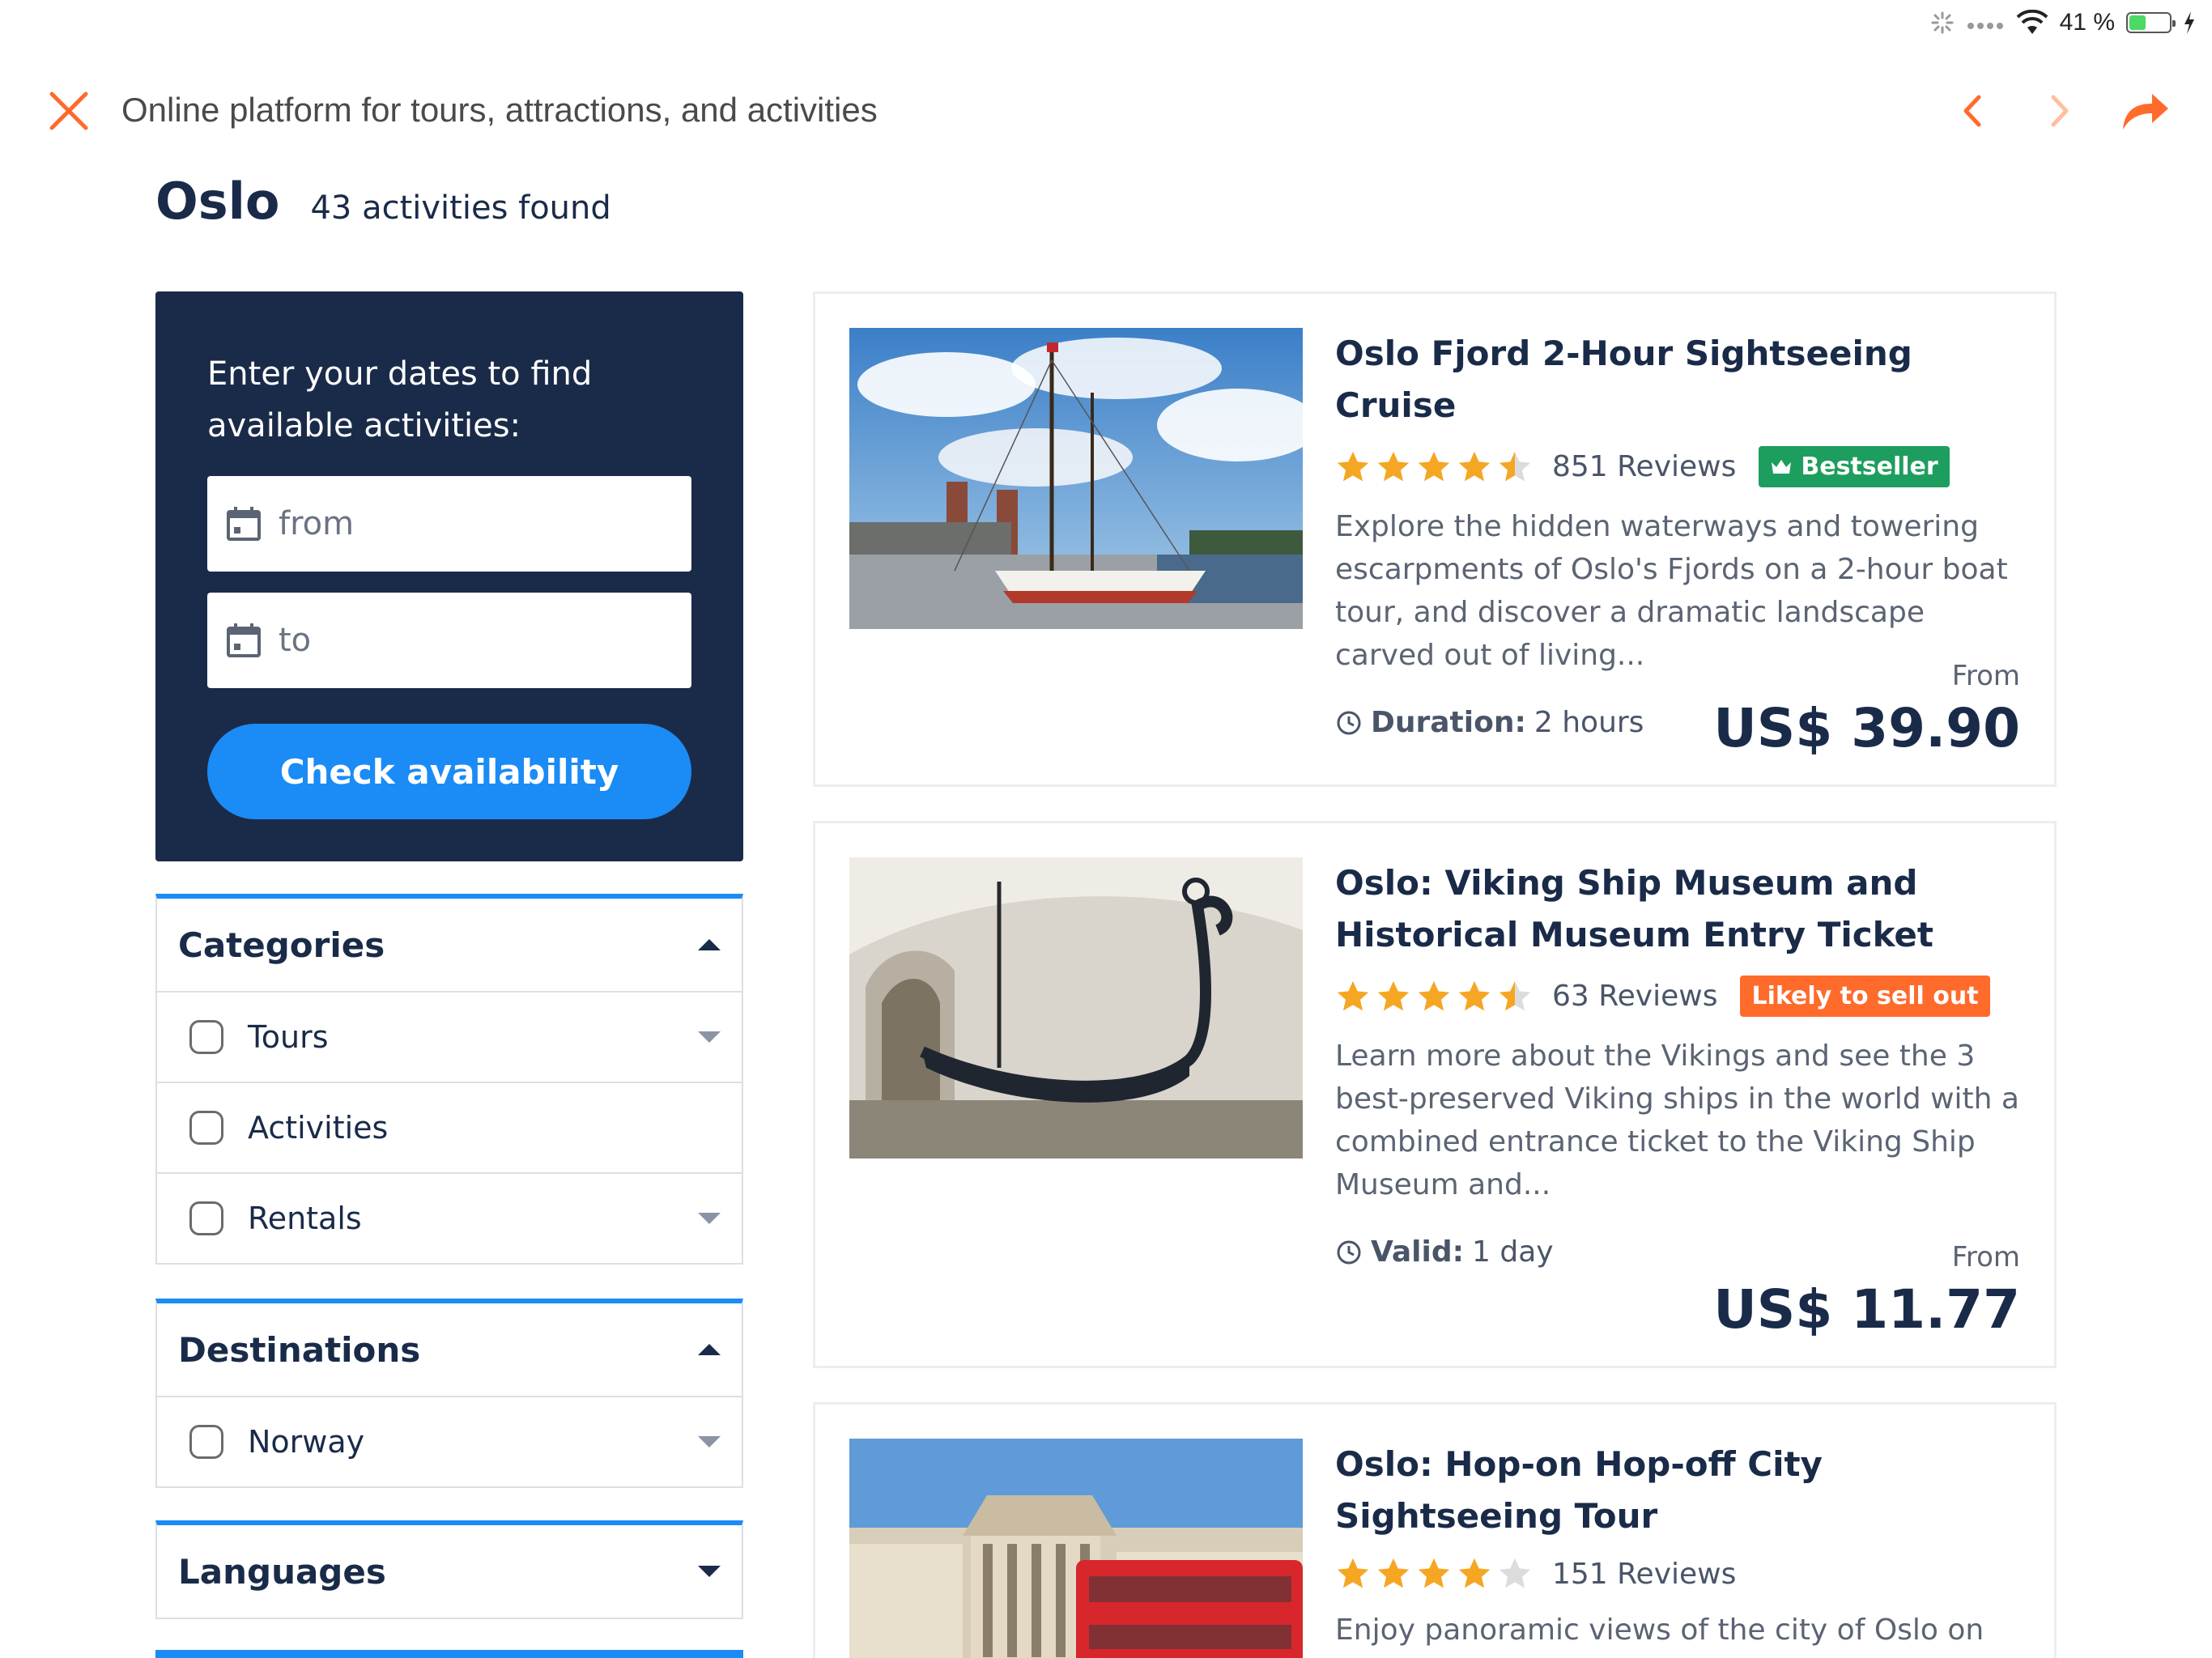  Describe the element at coordinates (1865, 996) in the screenshot. I see `sell-out-badge: Likely to sell out` at that location.